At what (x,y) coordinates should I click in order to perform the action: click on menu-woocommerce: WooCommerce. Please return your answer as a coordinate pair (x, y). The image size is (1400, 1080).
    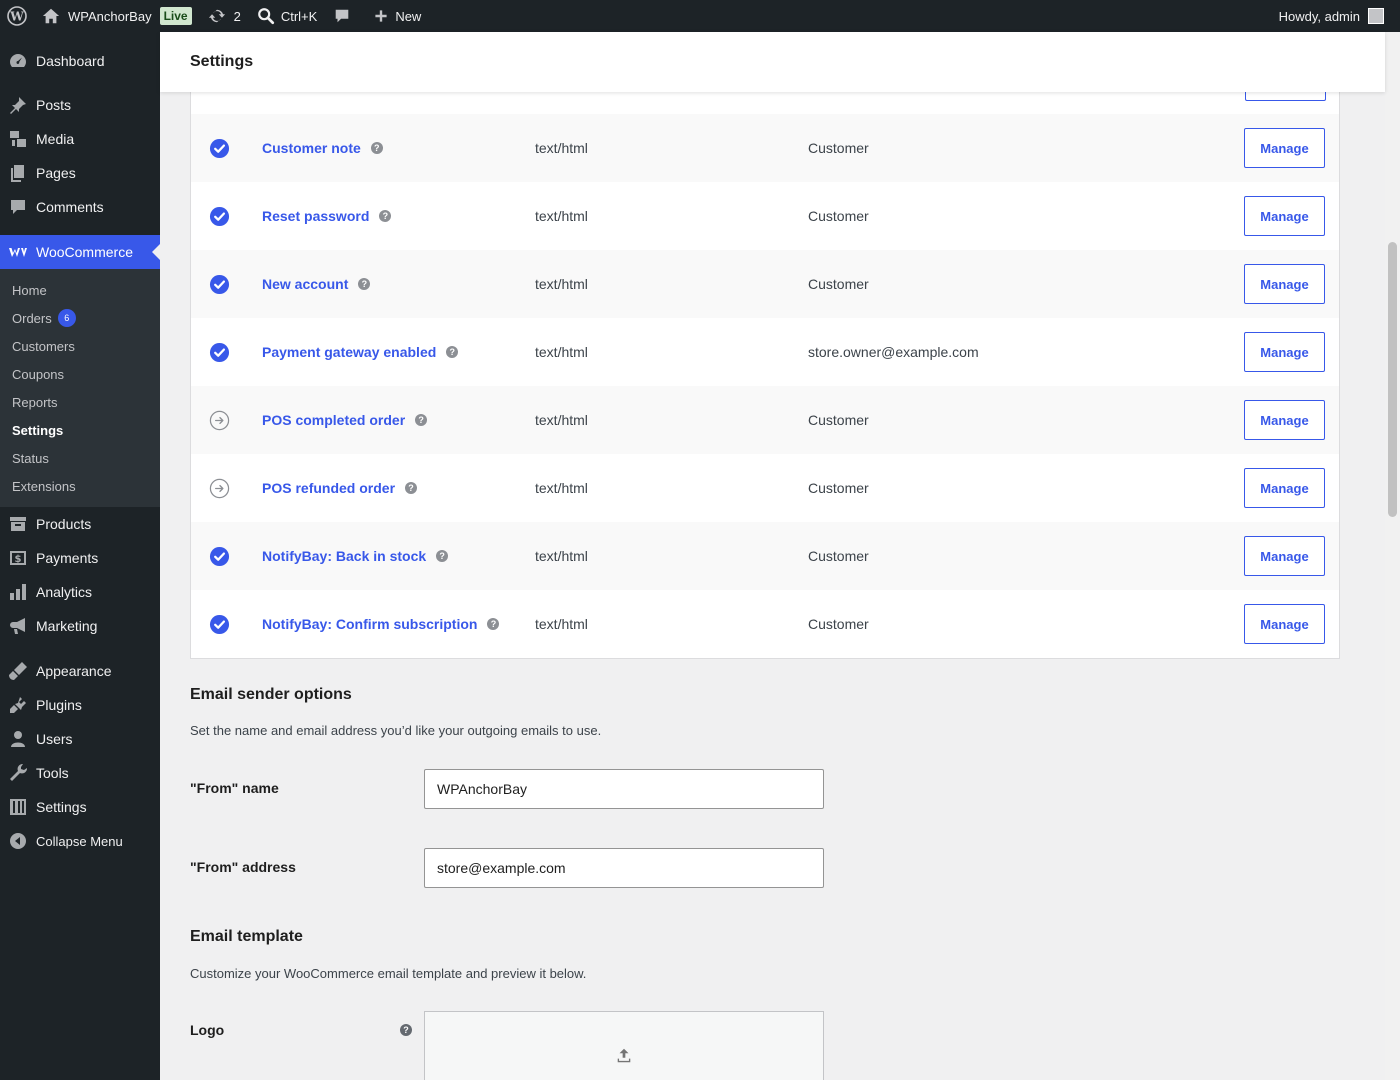
    Looking at the image, I should click on (80, 252).